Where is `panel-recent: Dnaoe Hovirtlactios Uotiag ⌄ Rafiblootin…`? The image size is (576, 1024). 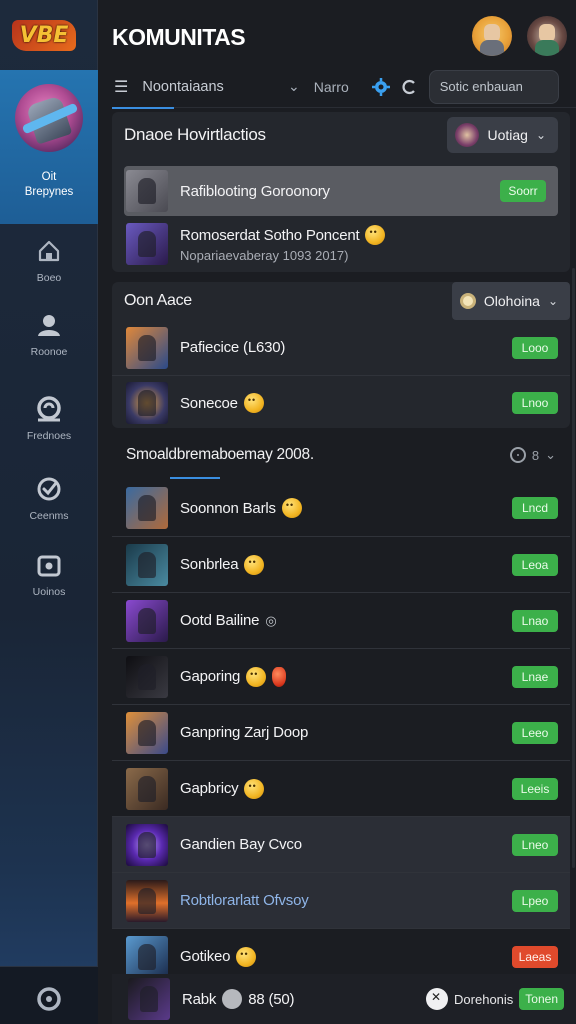
panel-recent: Dnaoe Hovirtlactios Uotiag ⌄ Rafiblootin… is located at coordinates (341, 192).